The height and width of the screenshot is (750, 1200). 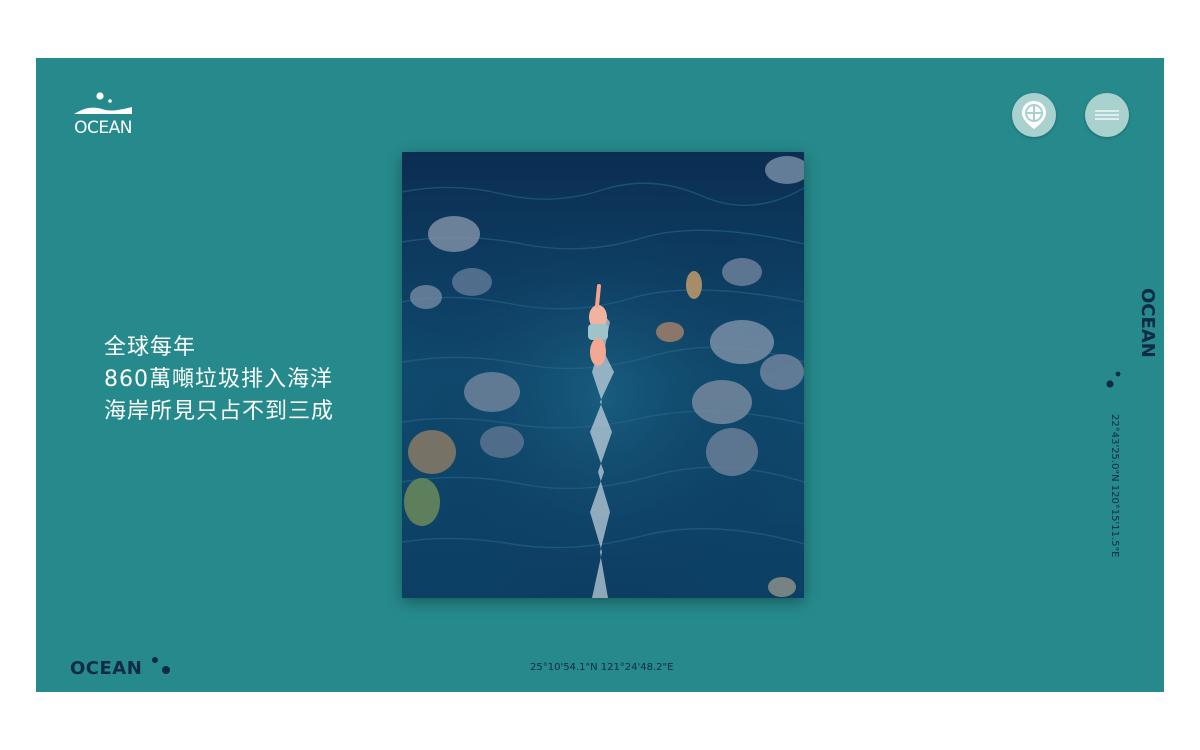 I want to click on wave-logo-icon, so click(x=103, y=103).